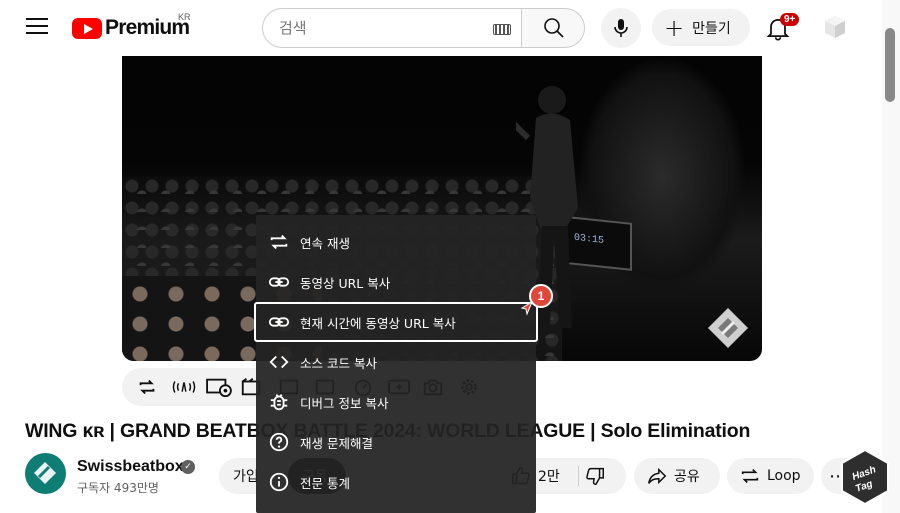 The image size is (900, 513). What do you see at coordinates (384, 28) in the screenshot?
I see `search-input` at bounding box center [384, 28].